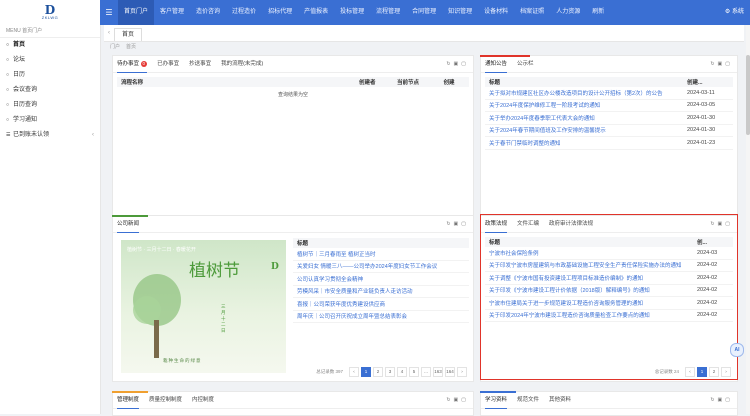  I want to click on tabs-scroll-left-icon: ‹, so click(109, 33).